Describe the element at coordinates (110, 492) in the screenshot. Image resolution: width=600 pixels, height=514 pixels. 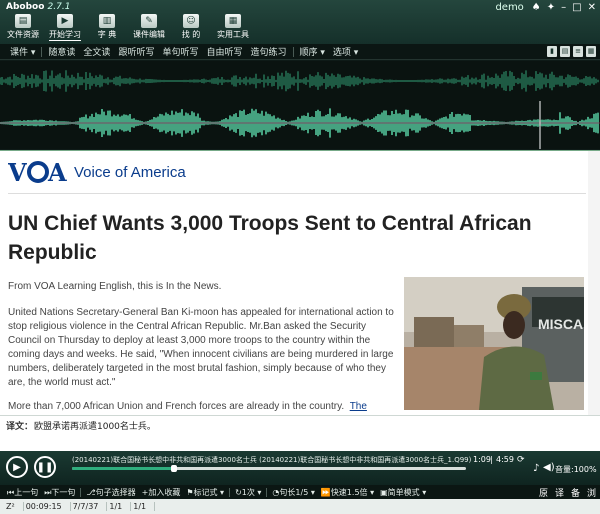
I see `sentence-picker-button: ⎇句子选择器` at that location.